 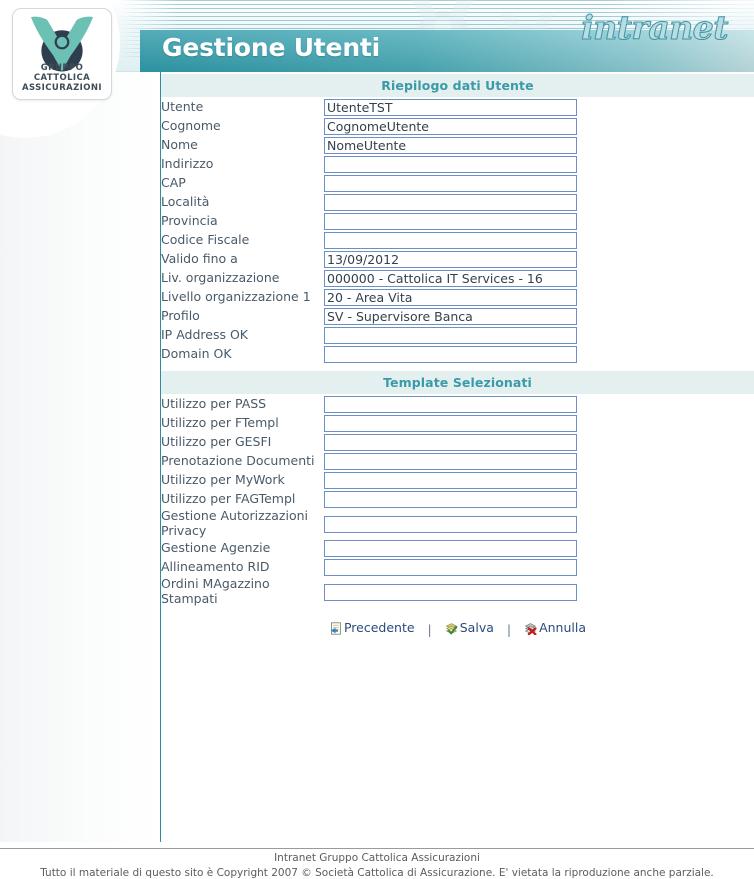 I want to click on form-row: IP Address OK, so click(x=457, y=334).